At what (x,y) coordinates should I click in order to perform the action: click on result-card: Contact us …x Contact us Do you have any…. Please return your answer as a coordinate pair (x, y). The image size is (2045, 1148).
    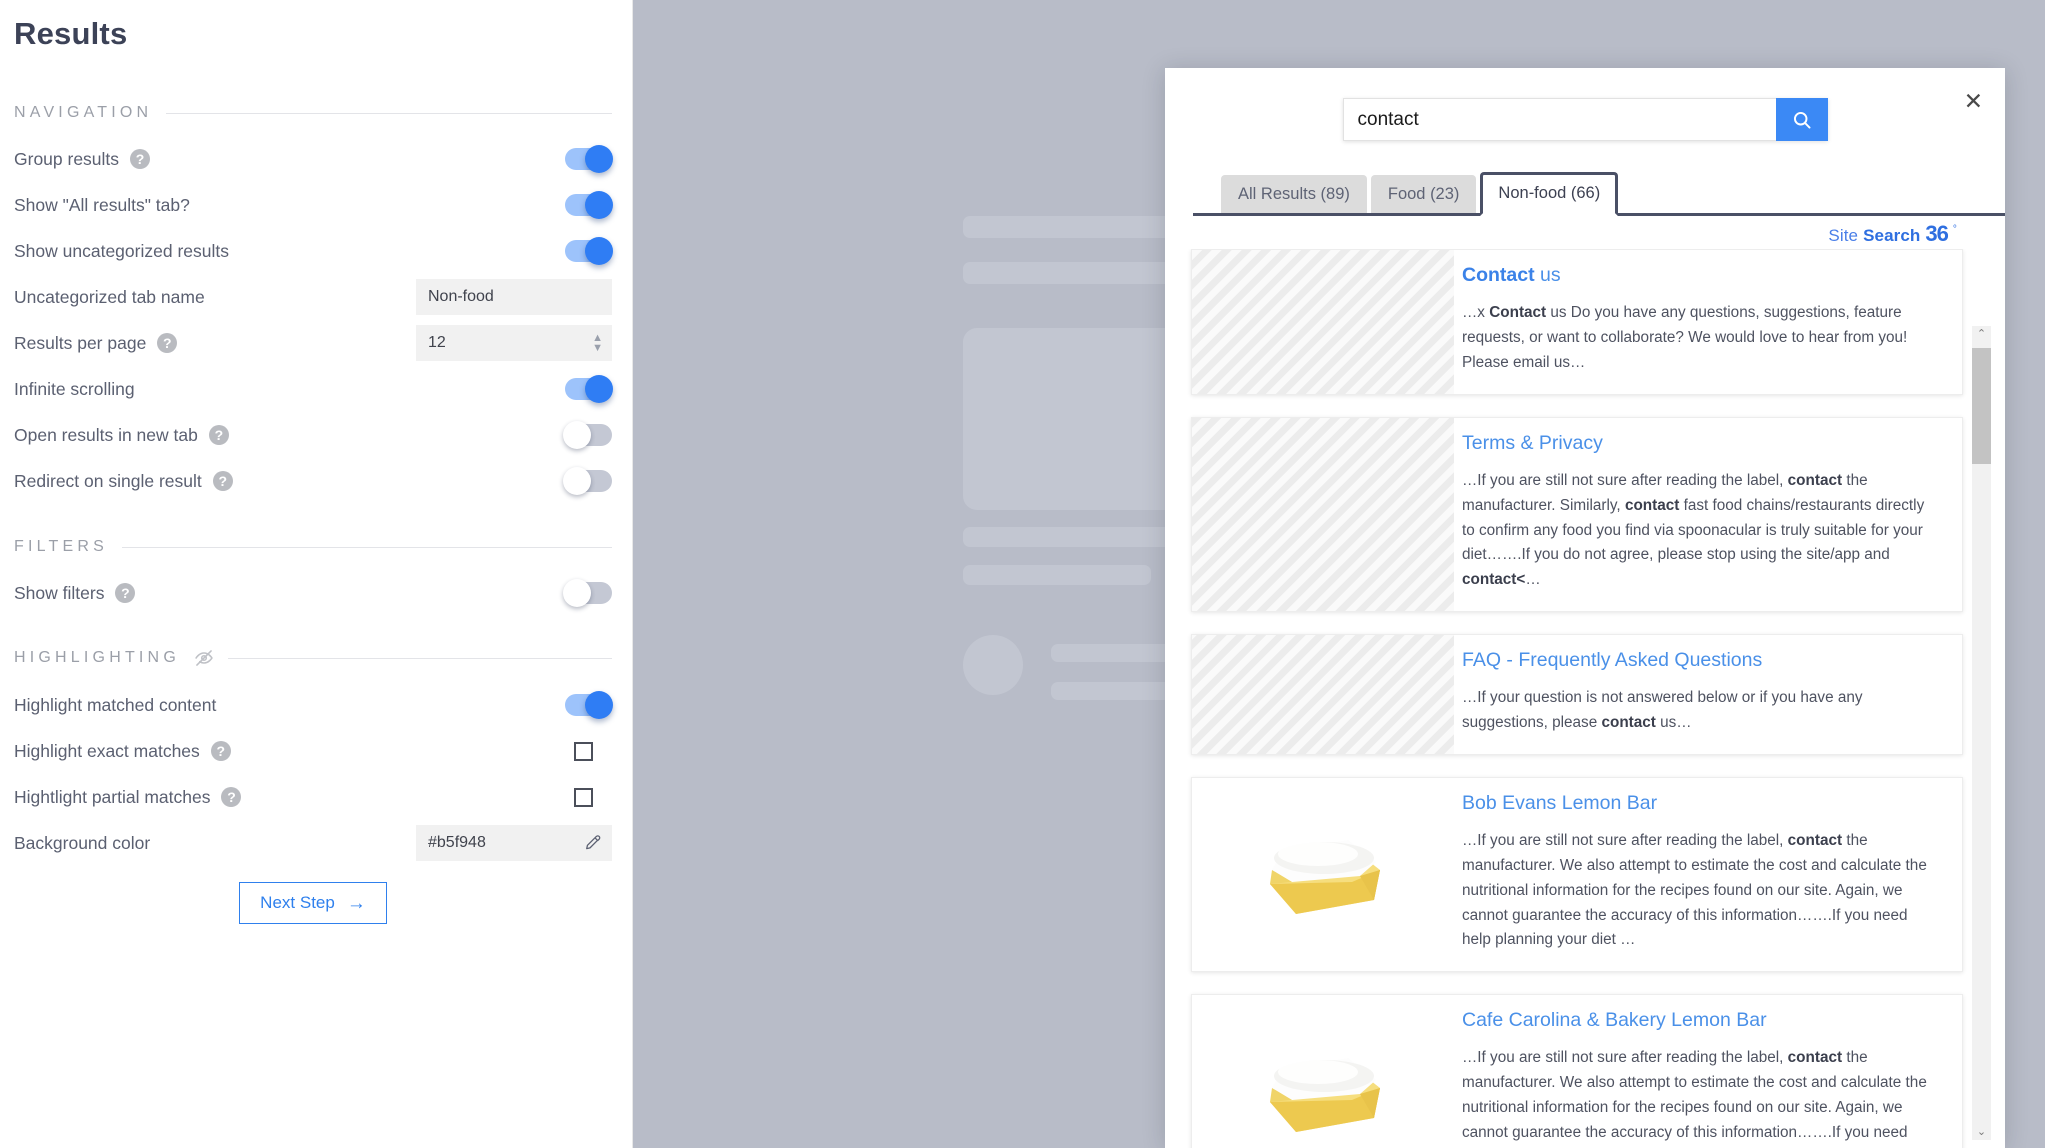
    Looking at the image, I should click on (1577, 322).